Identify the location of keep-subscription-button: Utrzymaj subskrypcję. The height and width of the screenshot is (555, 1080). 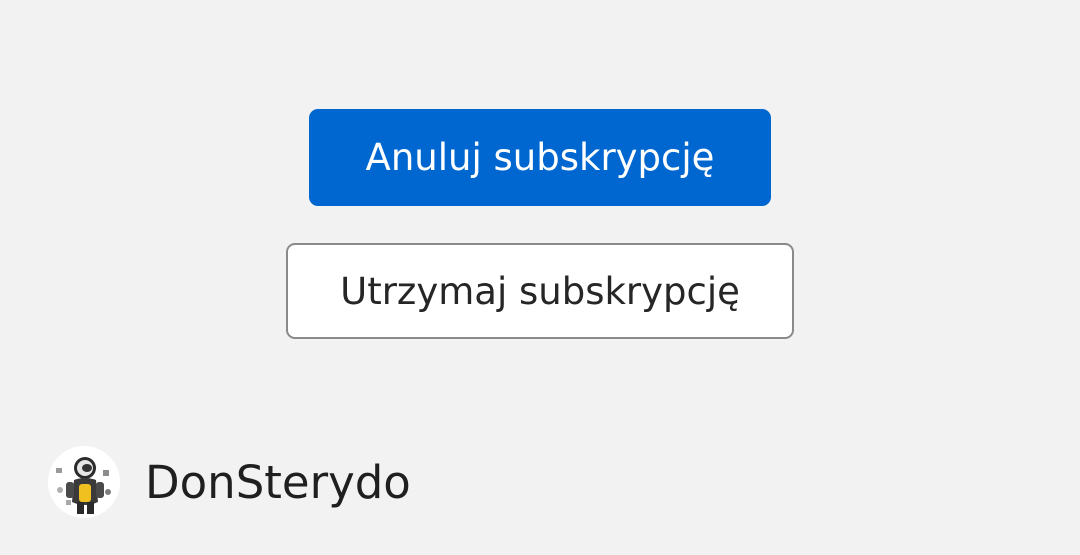
(540, 291).